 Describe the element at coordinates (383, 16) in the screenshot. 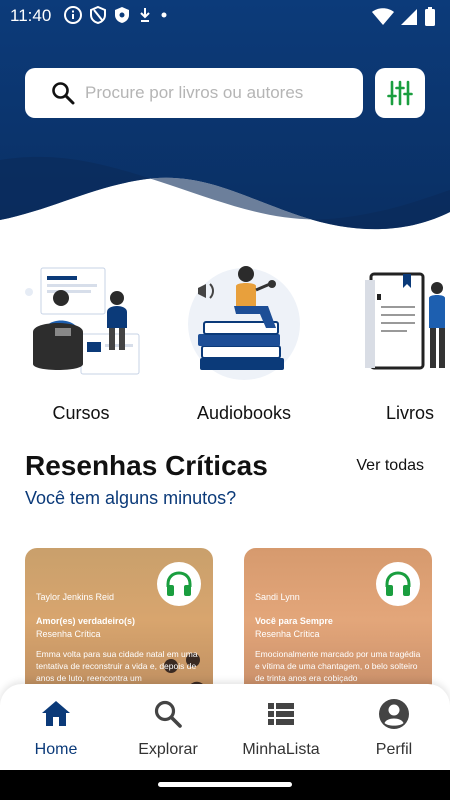

I see `wifi-icon` at that location.